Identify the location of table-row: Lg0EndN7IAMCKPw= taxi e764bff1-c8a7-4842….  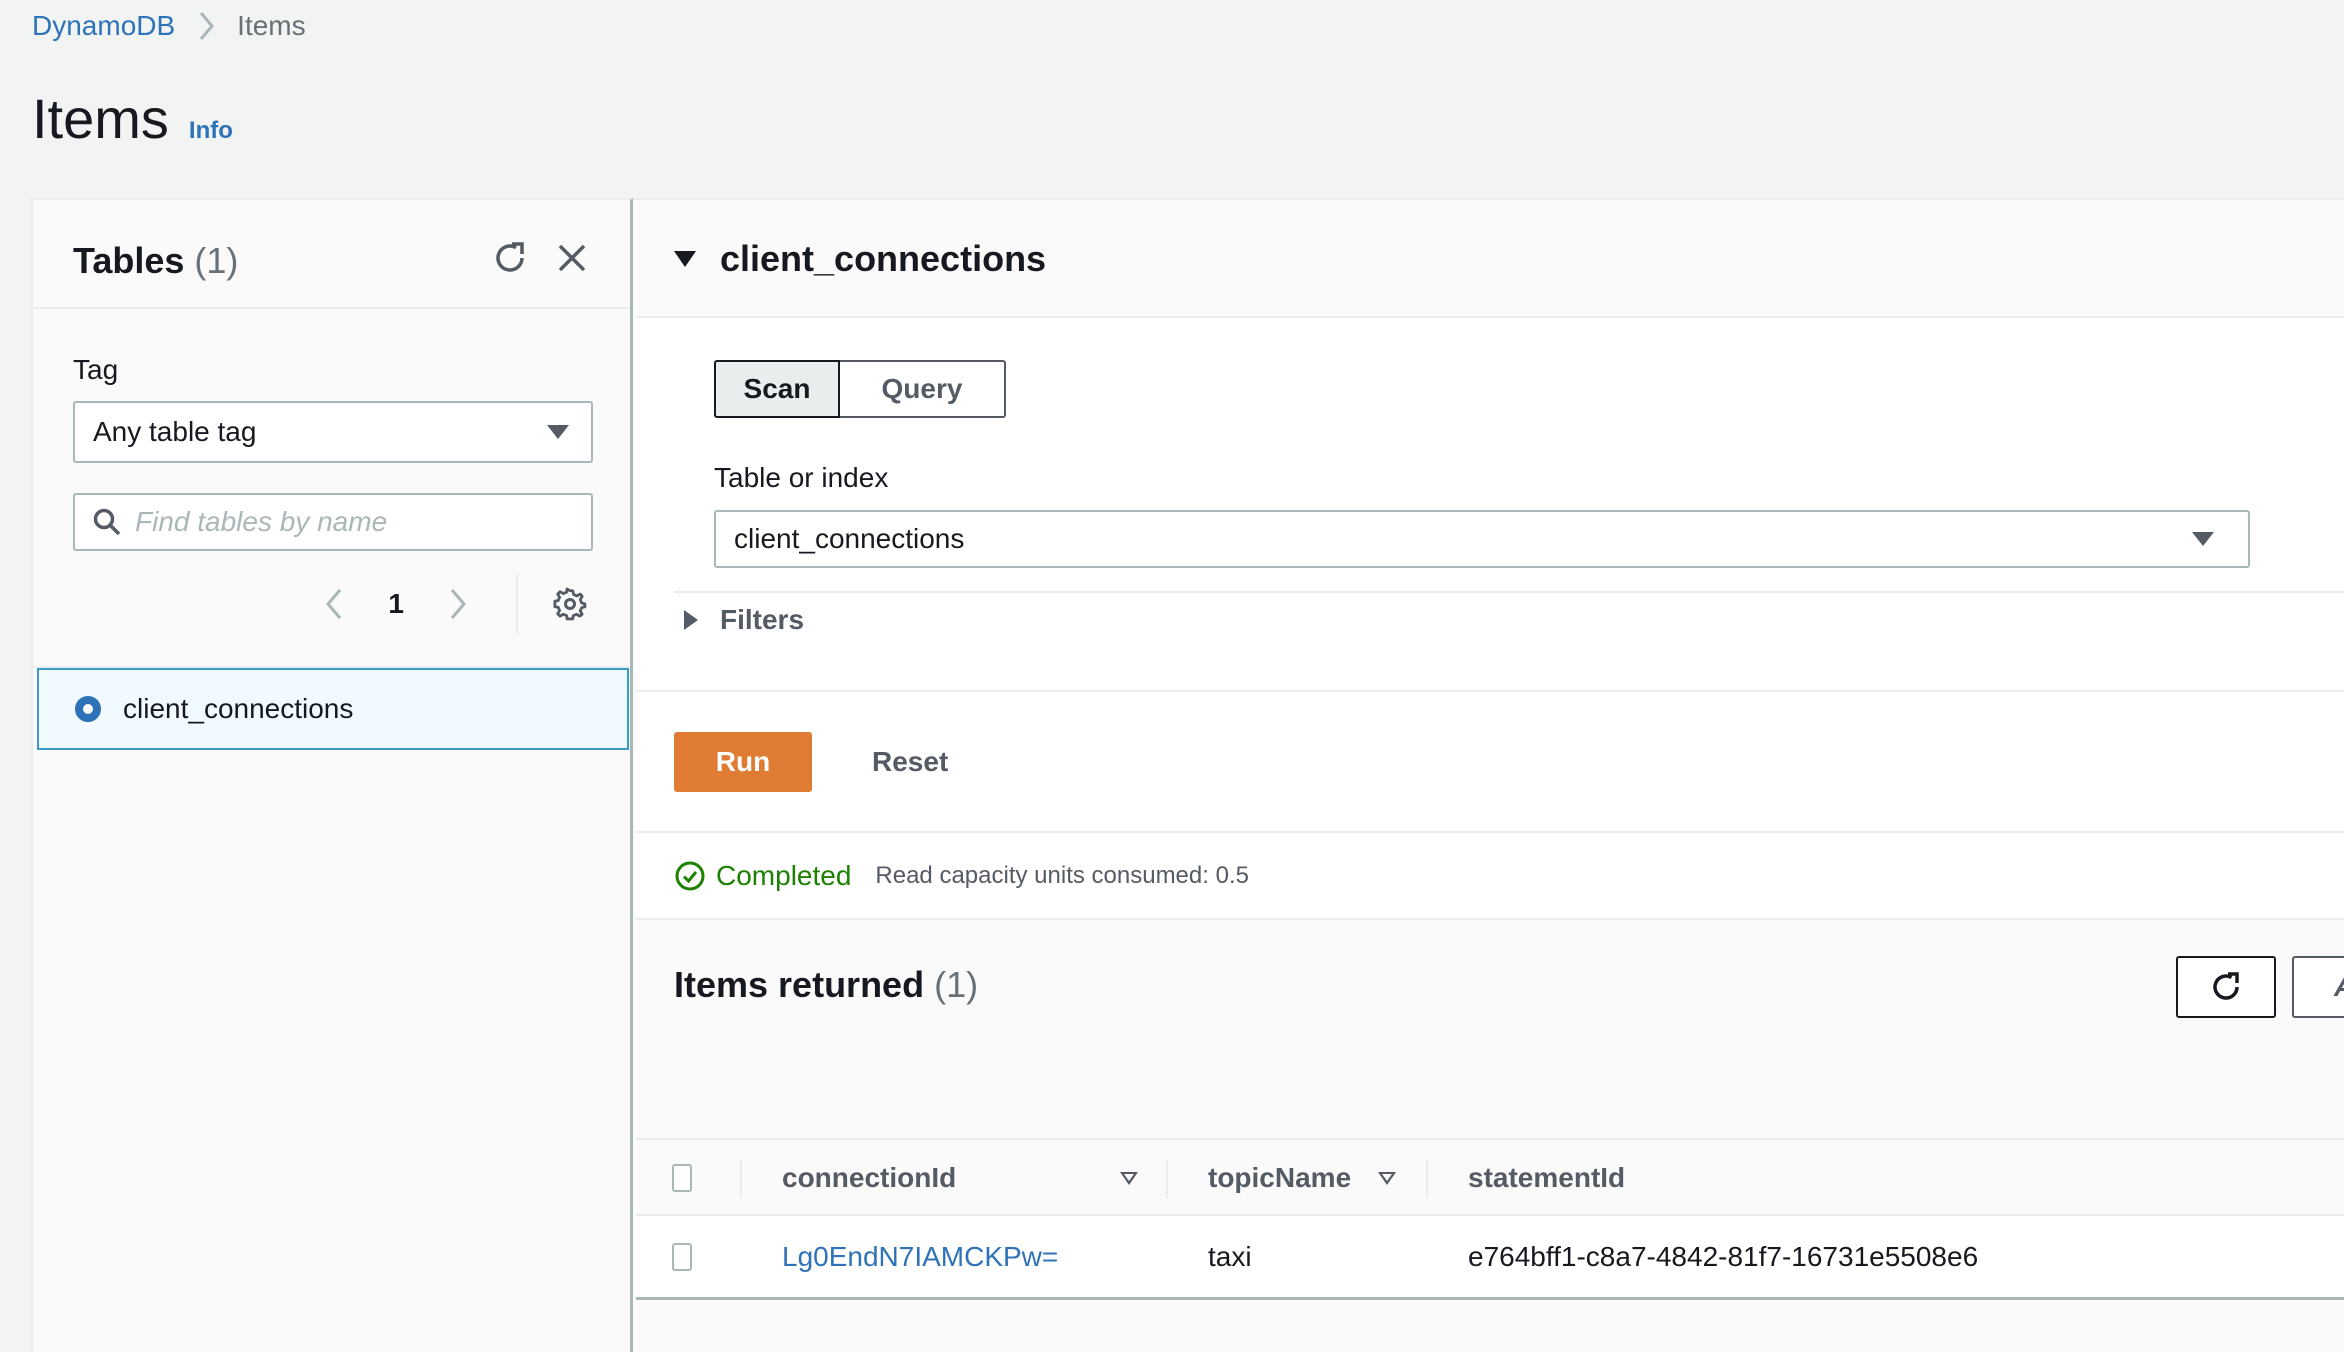
(1490, 1258).